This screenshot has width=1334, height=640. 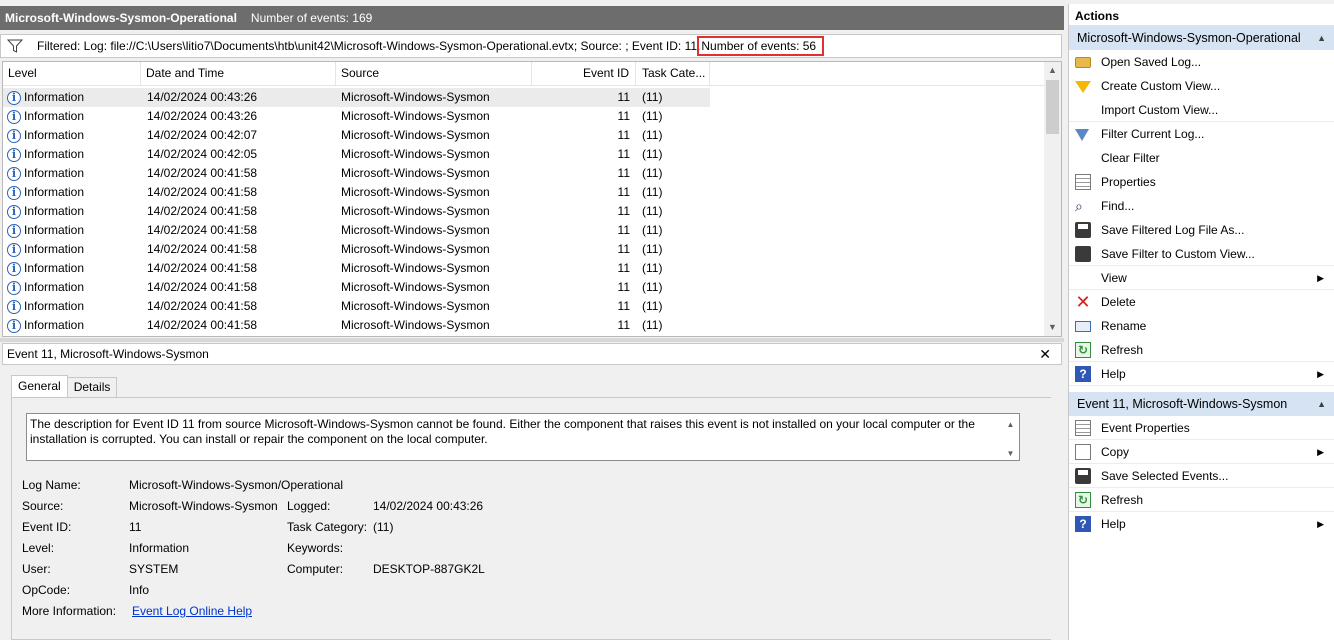 What do you see at coordinates (1083, 62) in the screenshot?
I see `folder-icon` at bounding box center [1083, 62].